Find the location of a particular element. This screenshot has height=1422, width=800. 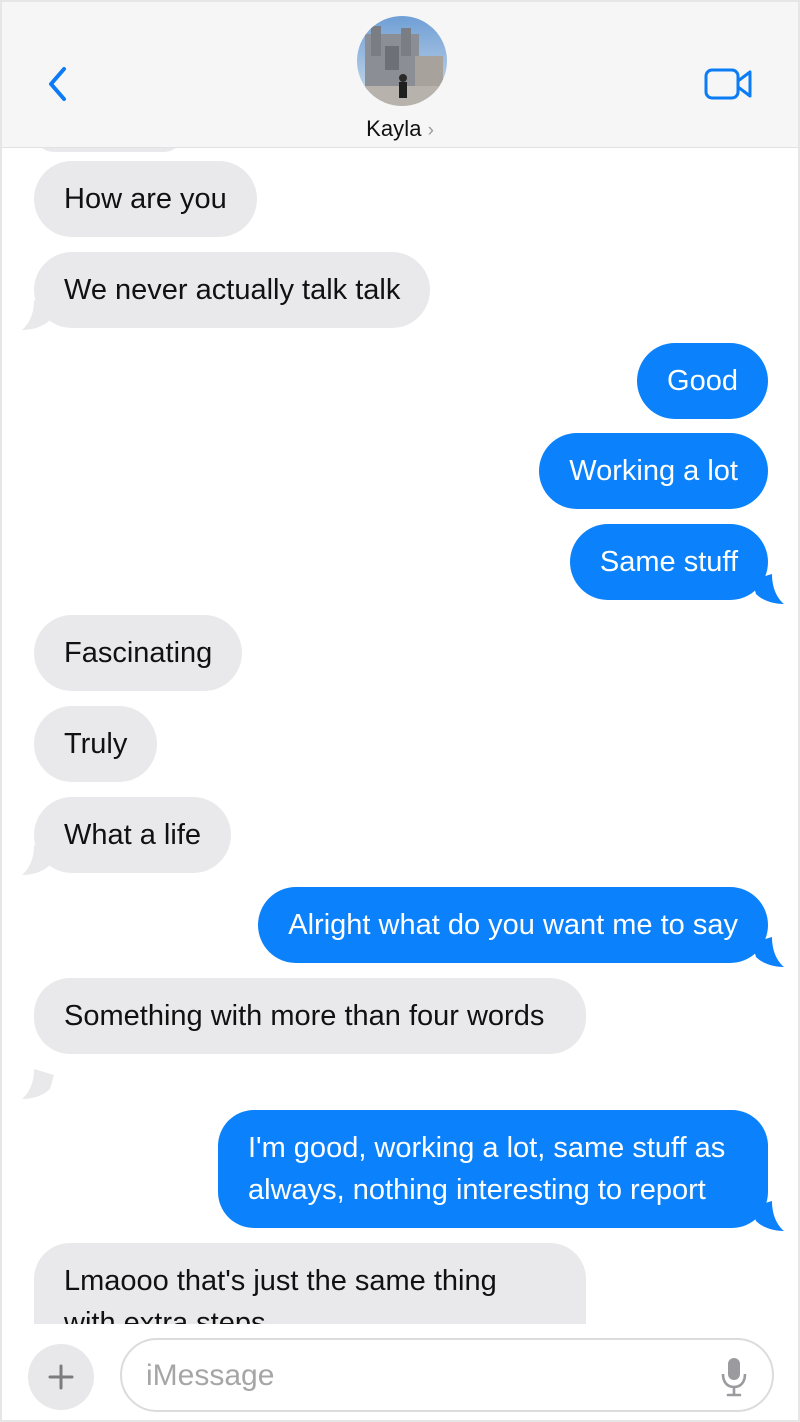

message-input-bar is located at coordinates (400, 1372).